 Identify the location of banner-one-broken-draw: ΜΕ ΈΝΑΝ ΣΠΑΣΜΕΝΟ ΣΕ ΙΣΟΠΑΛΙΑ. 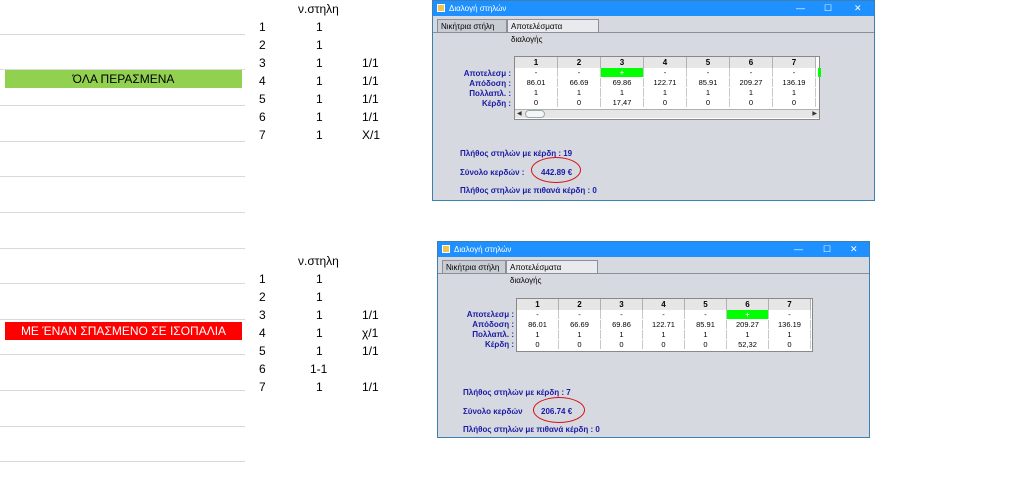
(123, 331).